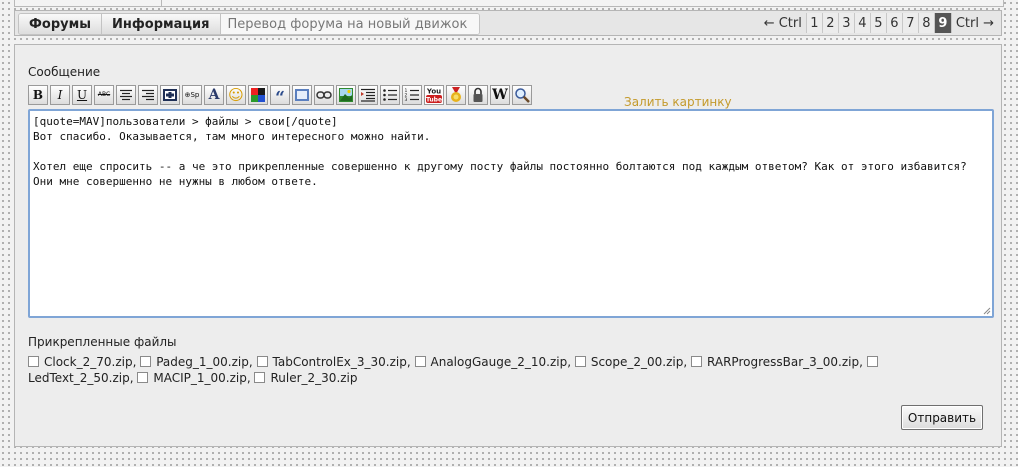 This screenshot has width=1018, height=467. What do you see at coordinates (434, 100) in the screenshot?
I see `youtube-icon-label-bottom: Tube` at bounding box center [434, 100].